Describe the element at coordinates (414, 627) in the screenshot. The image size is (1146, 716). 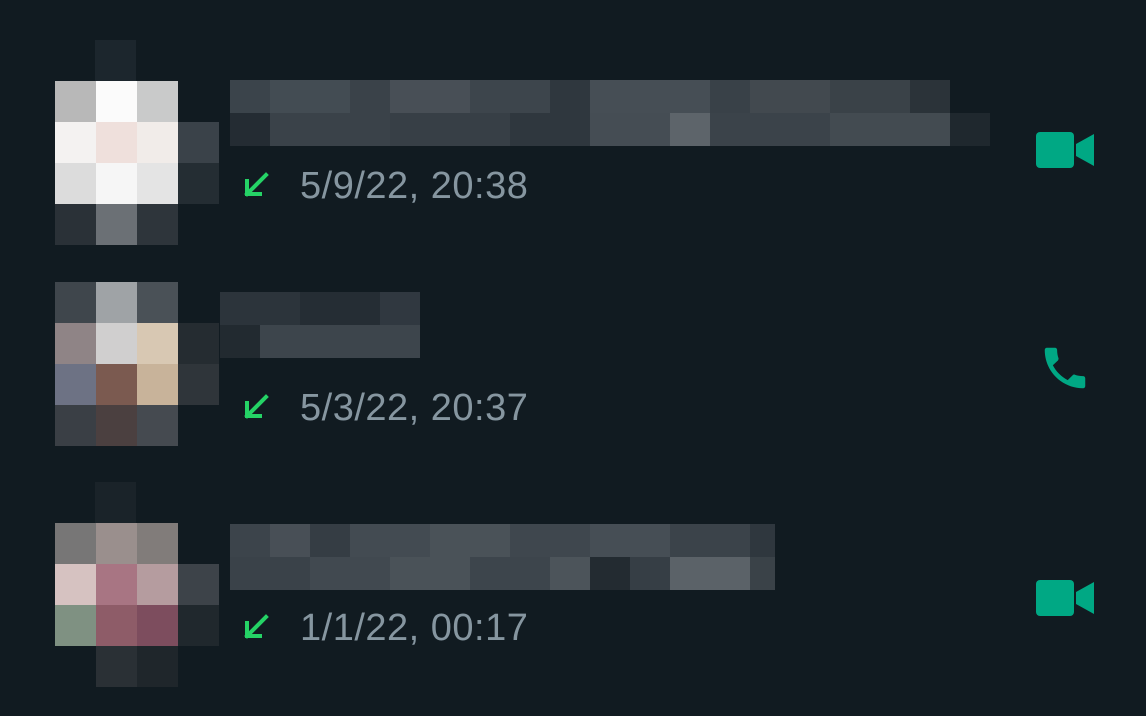
I see `call-timestamp: 1/1/22, 00:17` at that location.